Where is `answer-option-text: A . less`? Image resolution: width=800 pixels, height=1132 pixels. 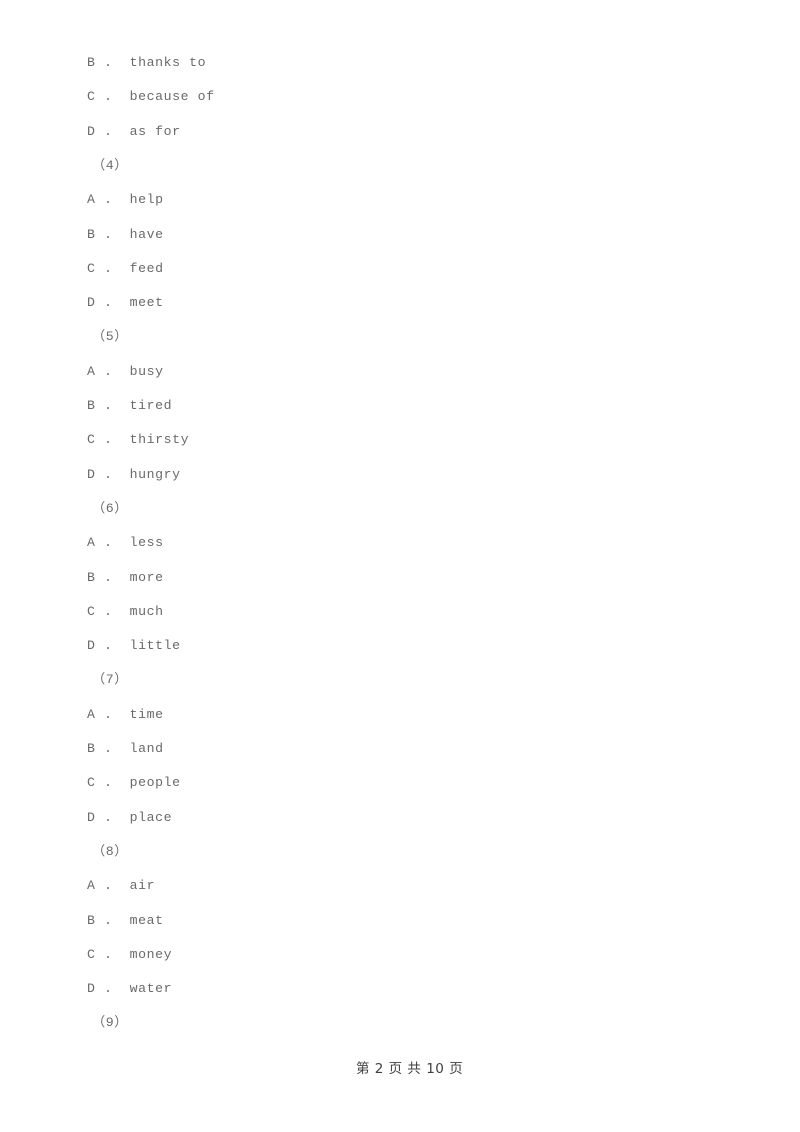
answer-option-text: A . less is located at coordinates (125, 543).